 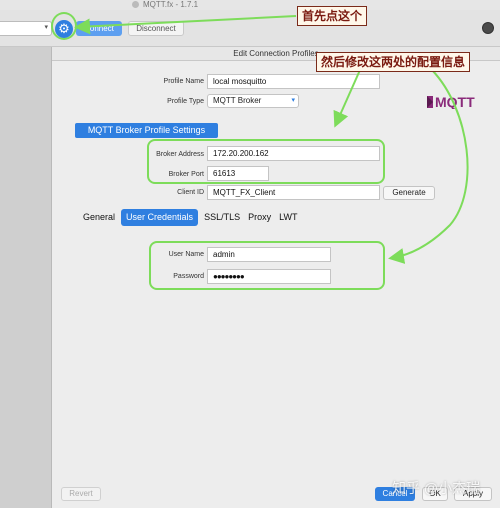 What do you see at coordinates (237, 100) in the screenshot?
I see `profile-type-value: MQTT Broker` at bounding box center [237, 100].